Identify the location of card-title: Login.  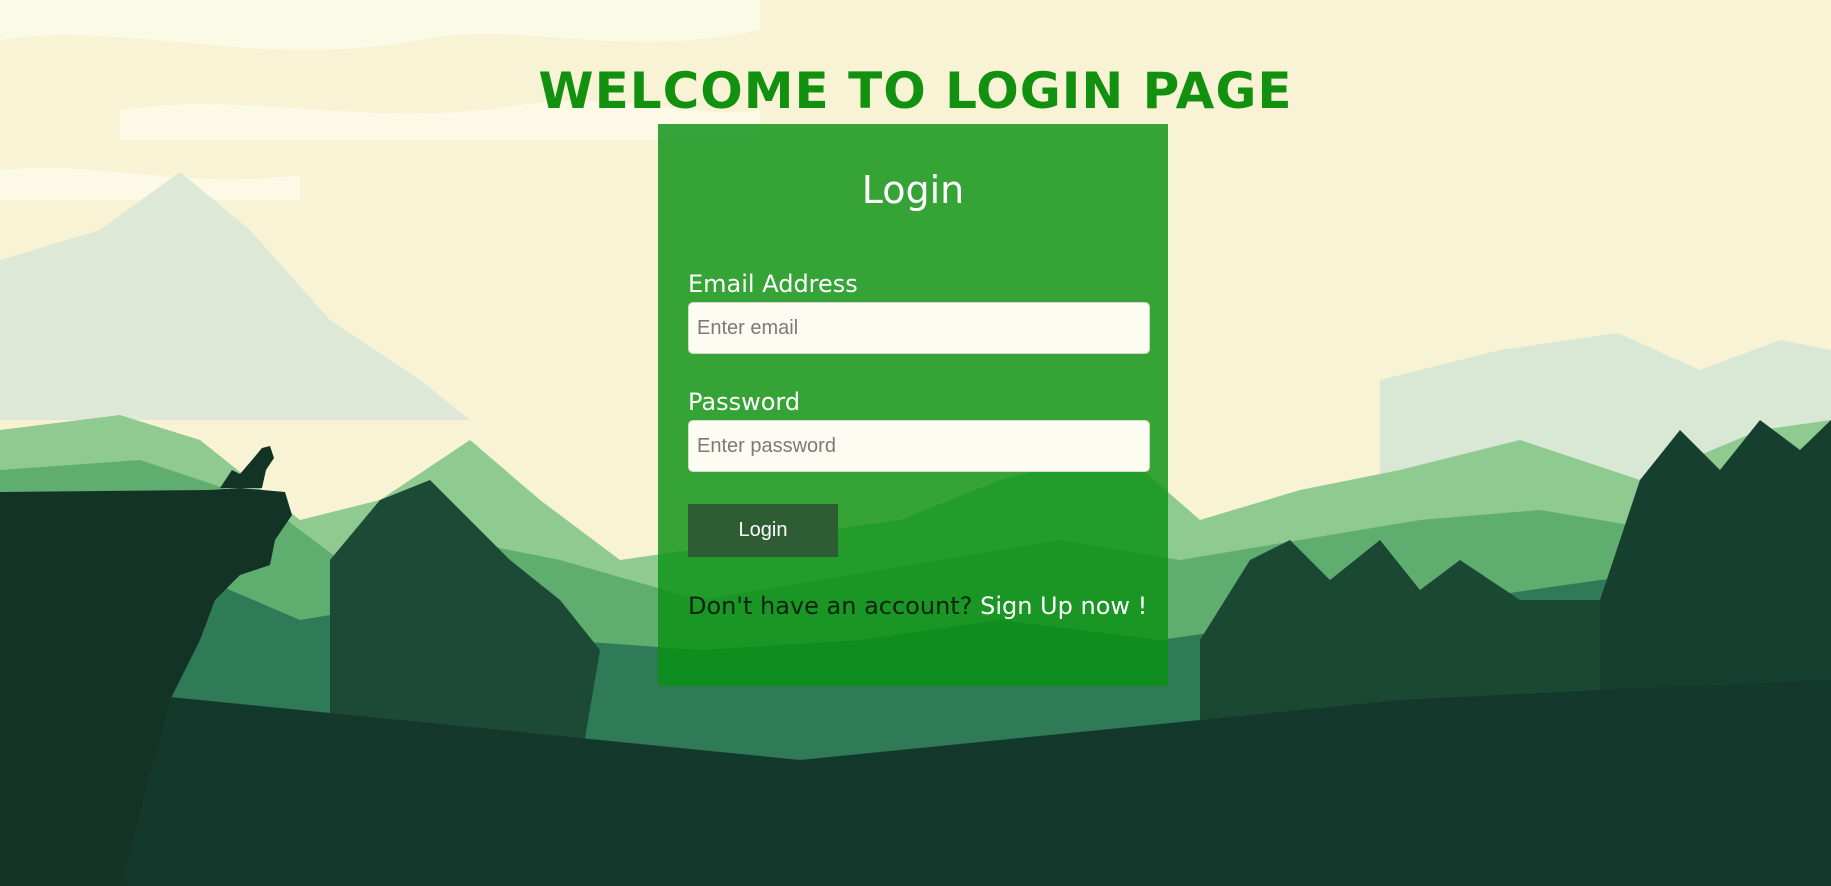
(913, 190).